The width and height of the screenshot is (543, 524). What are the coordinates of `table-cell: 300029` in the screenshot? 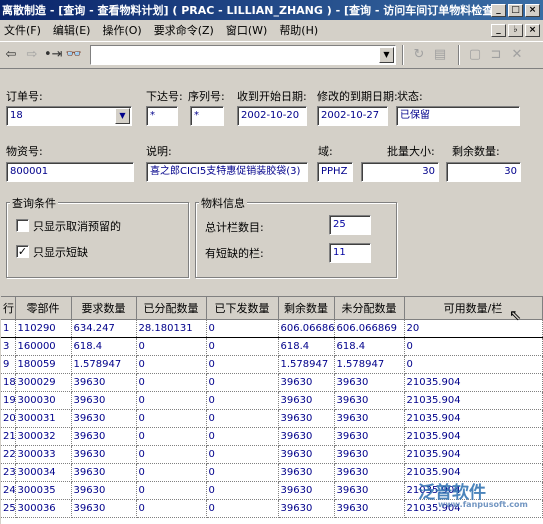 It's located at (43, 382).